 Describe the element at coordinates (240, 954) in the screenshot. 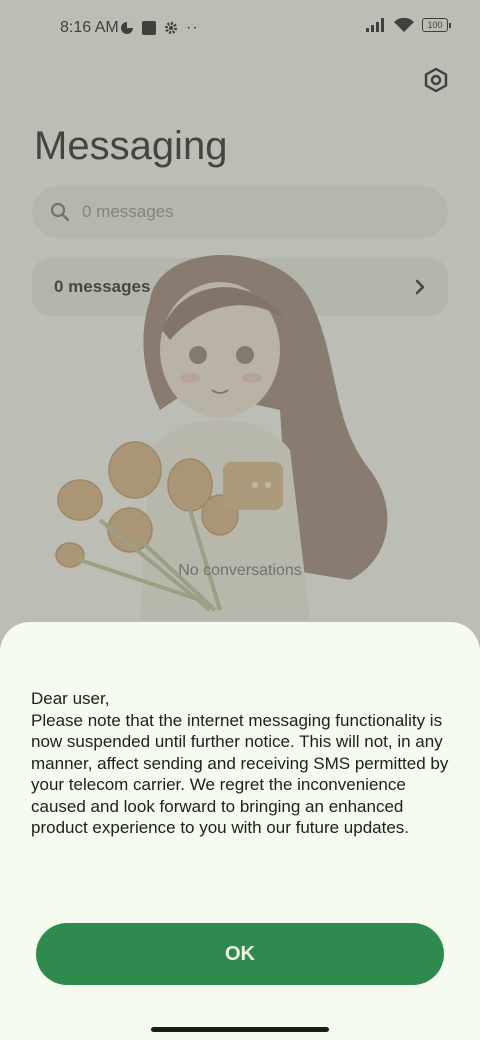

I see `ok-button: OK` at that location.